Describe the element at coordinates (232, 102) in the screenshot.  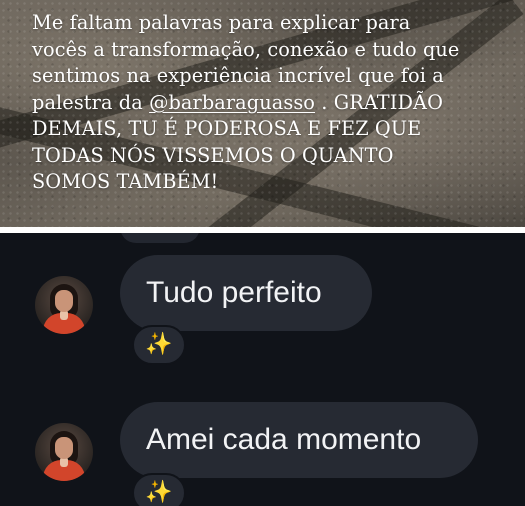
I see `mention-link: @barbaraguasso` at that location.